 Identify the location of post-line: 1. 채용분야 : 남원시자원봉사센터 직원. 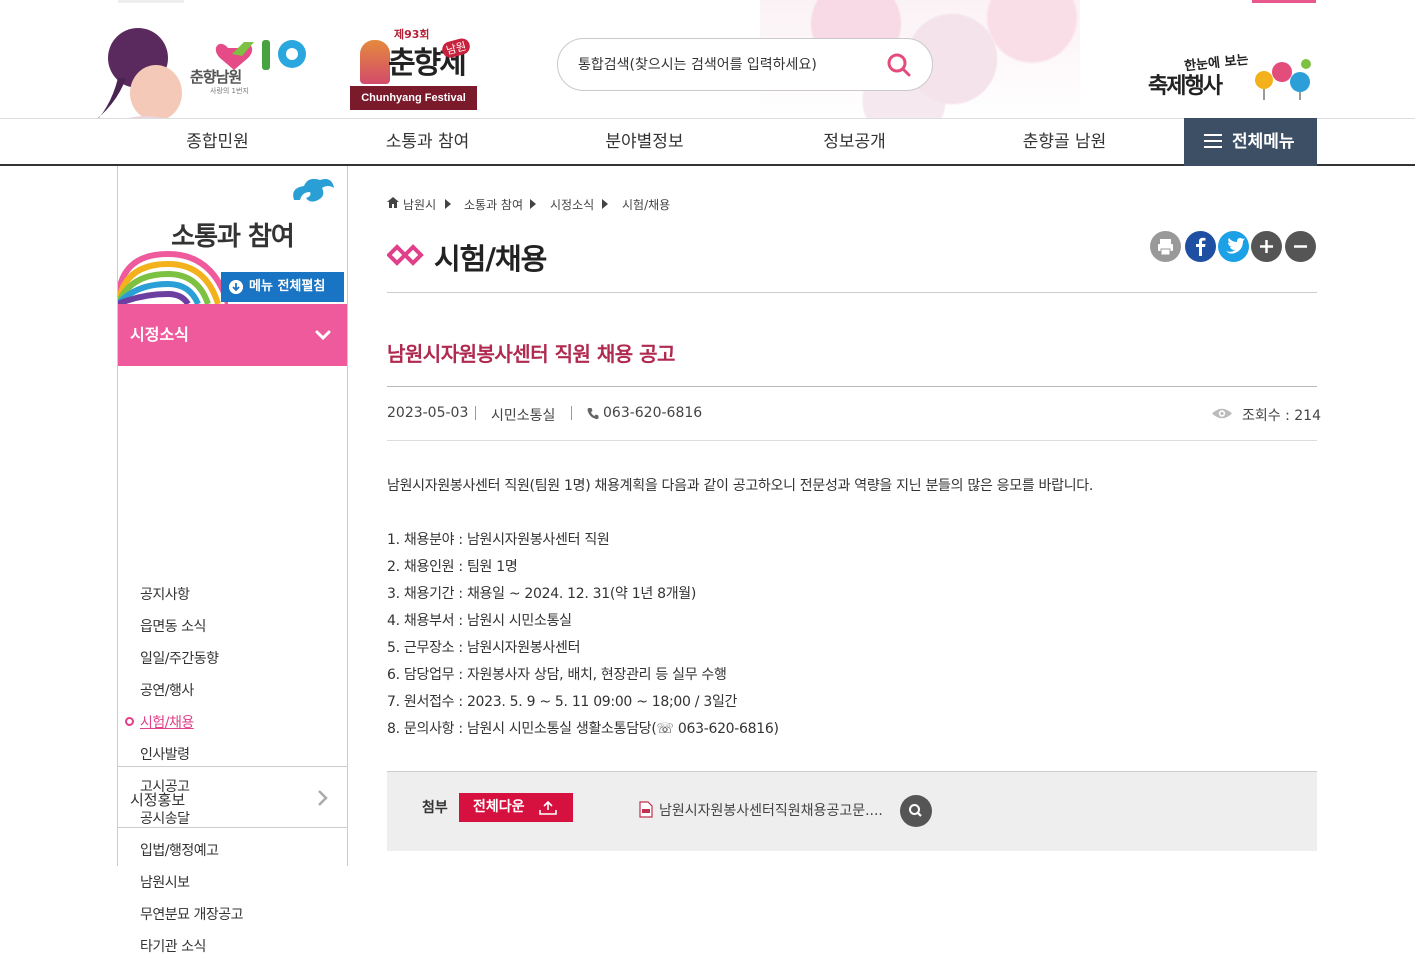
(498, 540).